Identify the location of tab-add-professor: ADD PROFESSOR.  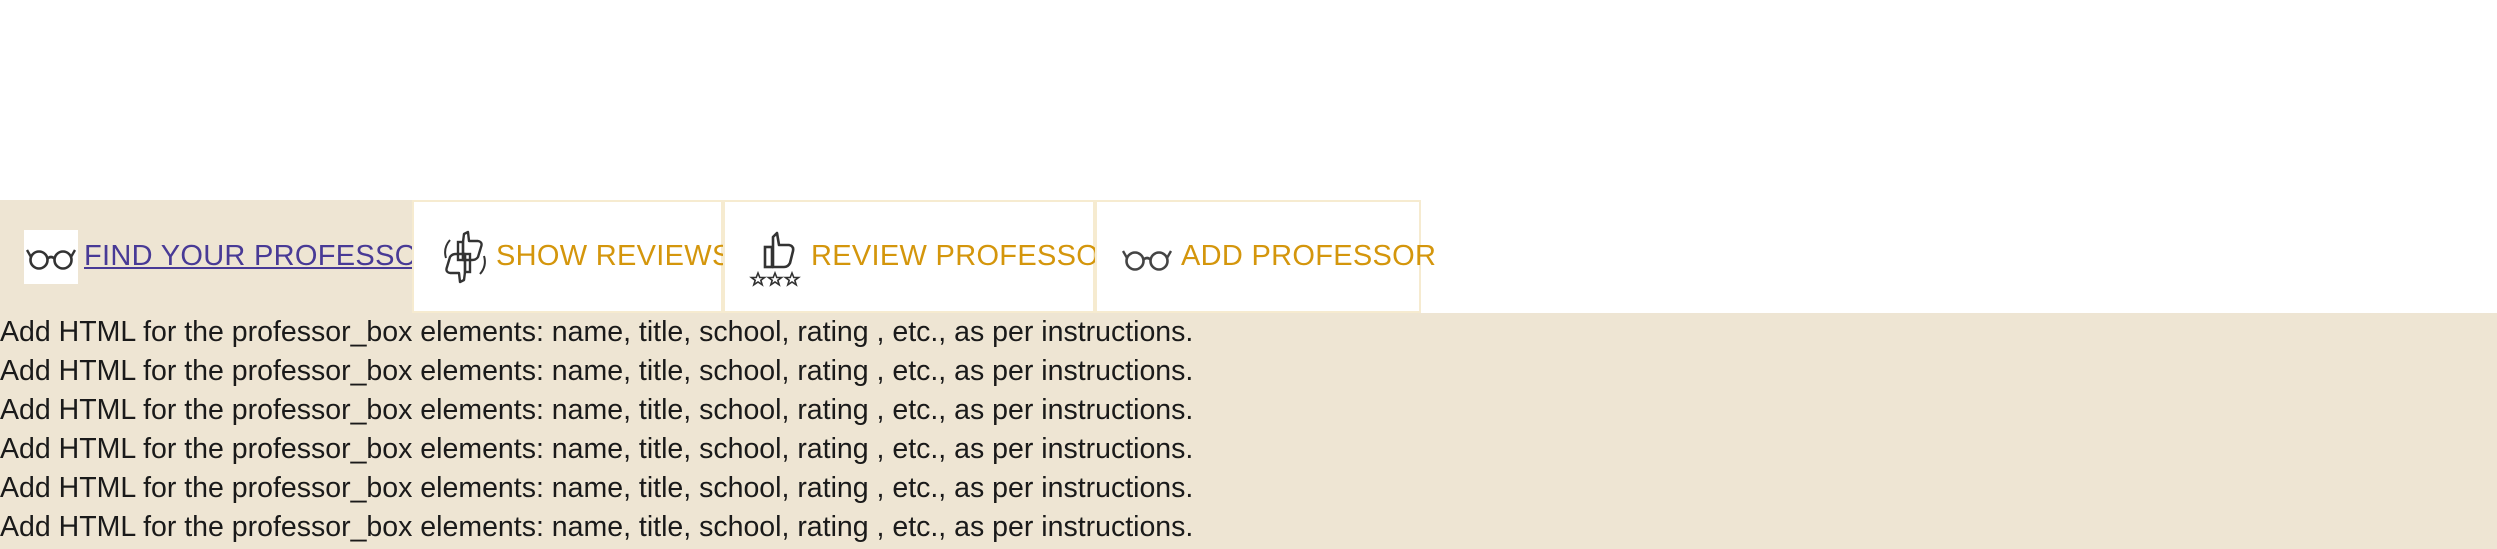
(1265, 256).